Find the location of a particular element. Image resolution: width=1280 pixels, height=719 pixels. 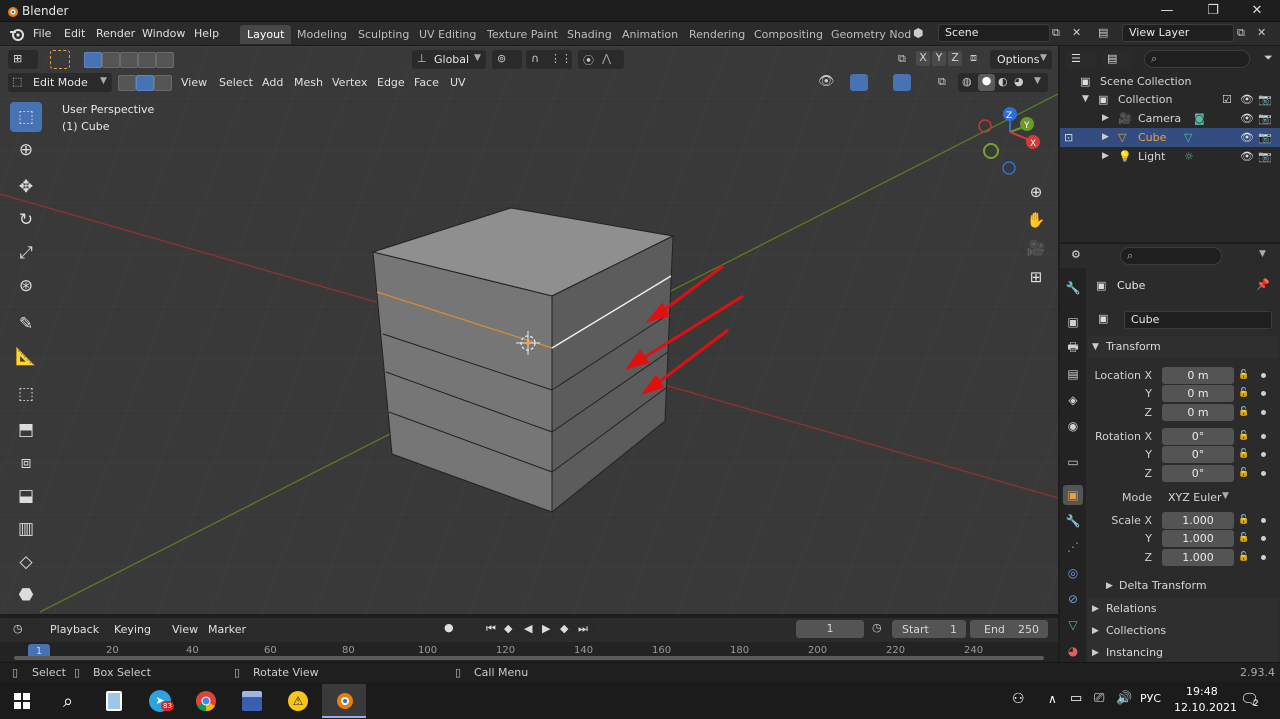

battery-icon: ▭ is located at coordinates (1076, 698).